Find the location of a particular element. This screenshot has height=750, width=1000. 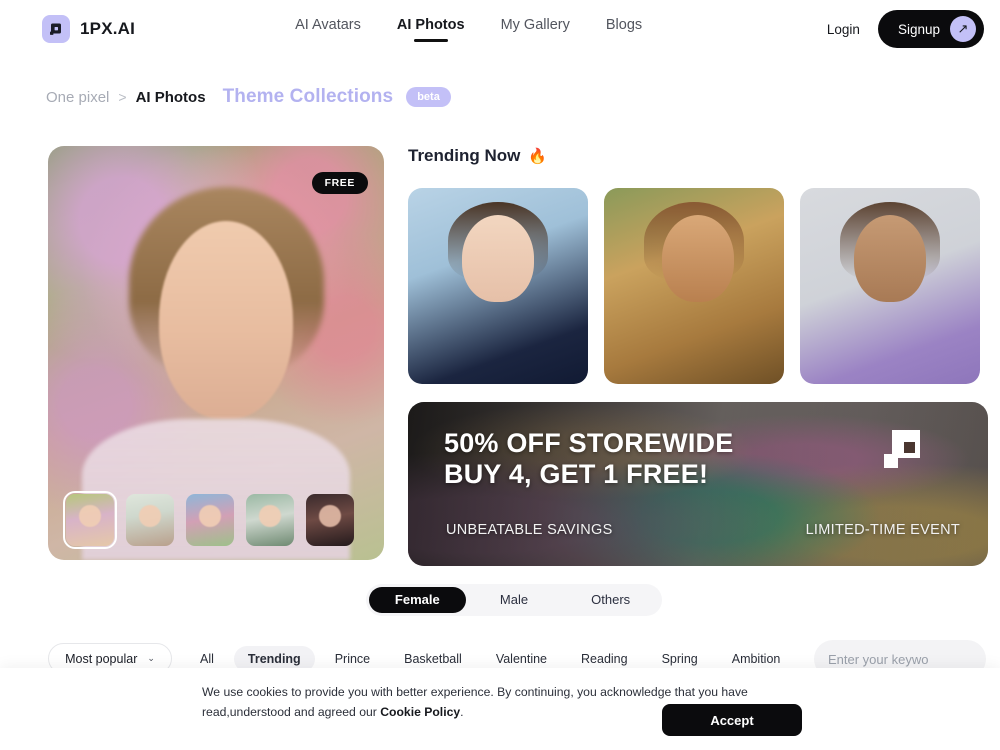

beta-badge: beta is located at coordinates (428, 97).